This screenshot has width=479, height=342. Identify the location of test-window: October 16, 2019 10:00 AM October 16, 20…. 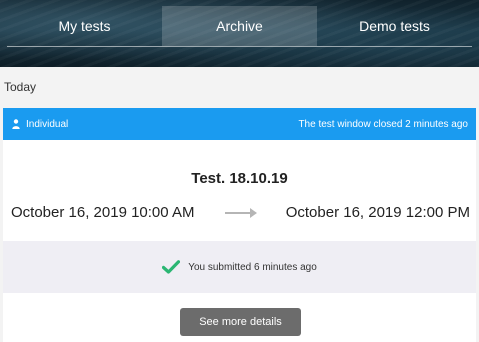
(239, 216).